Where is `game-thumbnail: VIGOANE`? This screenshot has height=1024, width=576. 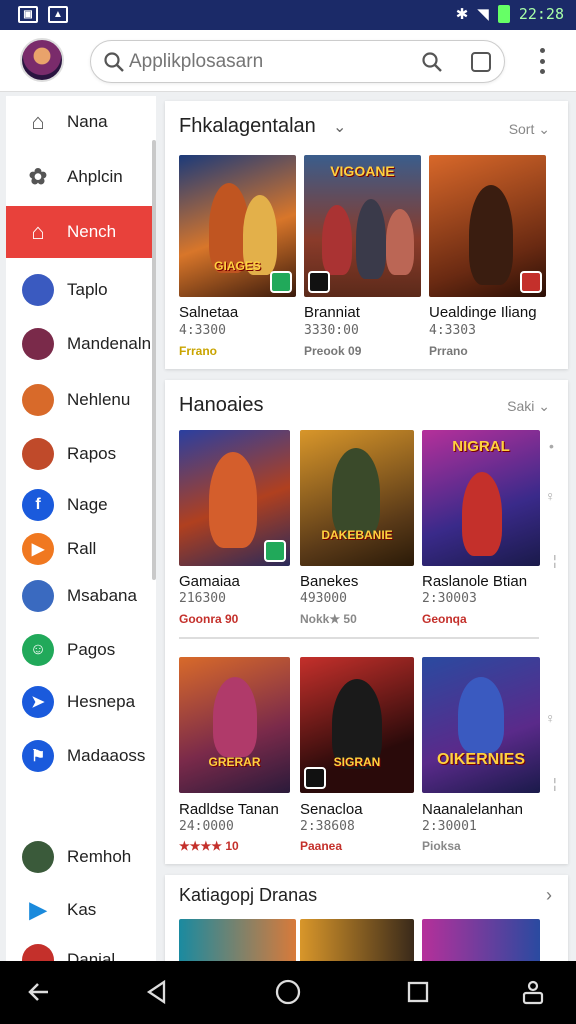 game-thumbnail: VIGOANE is located at coordinates (362, 226).